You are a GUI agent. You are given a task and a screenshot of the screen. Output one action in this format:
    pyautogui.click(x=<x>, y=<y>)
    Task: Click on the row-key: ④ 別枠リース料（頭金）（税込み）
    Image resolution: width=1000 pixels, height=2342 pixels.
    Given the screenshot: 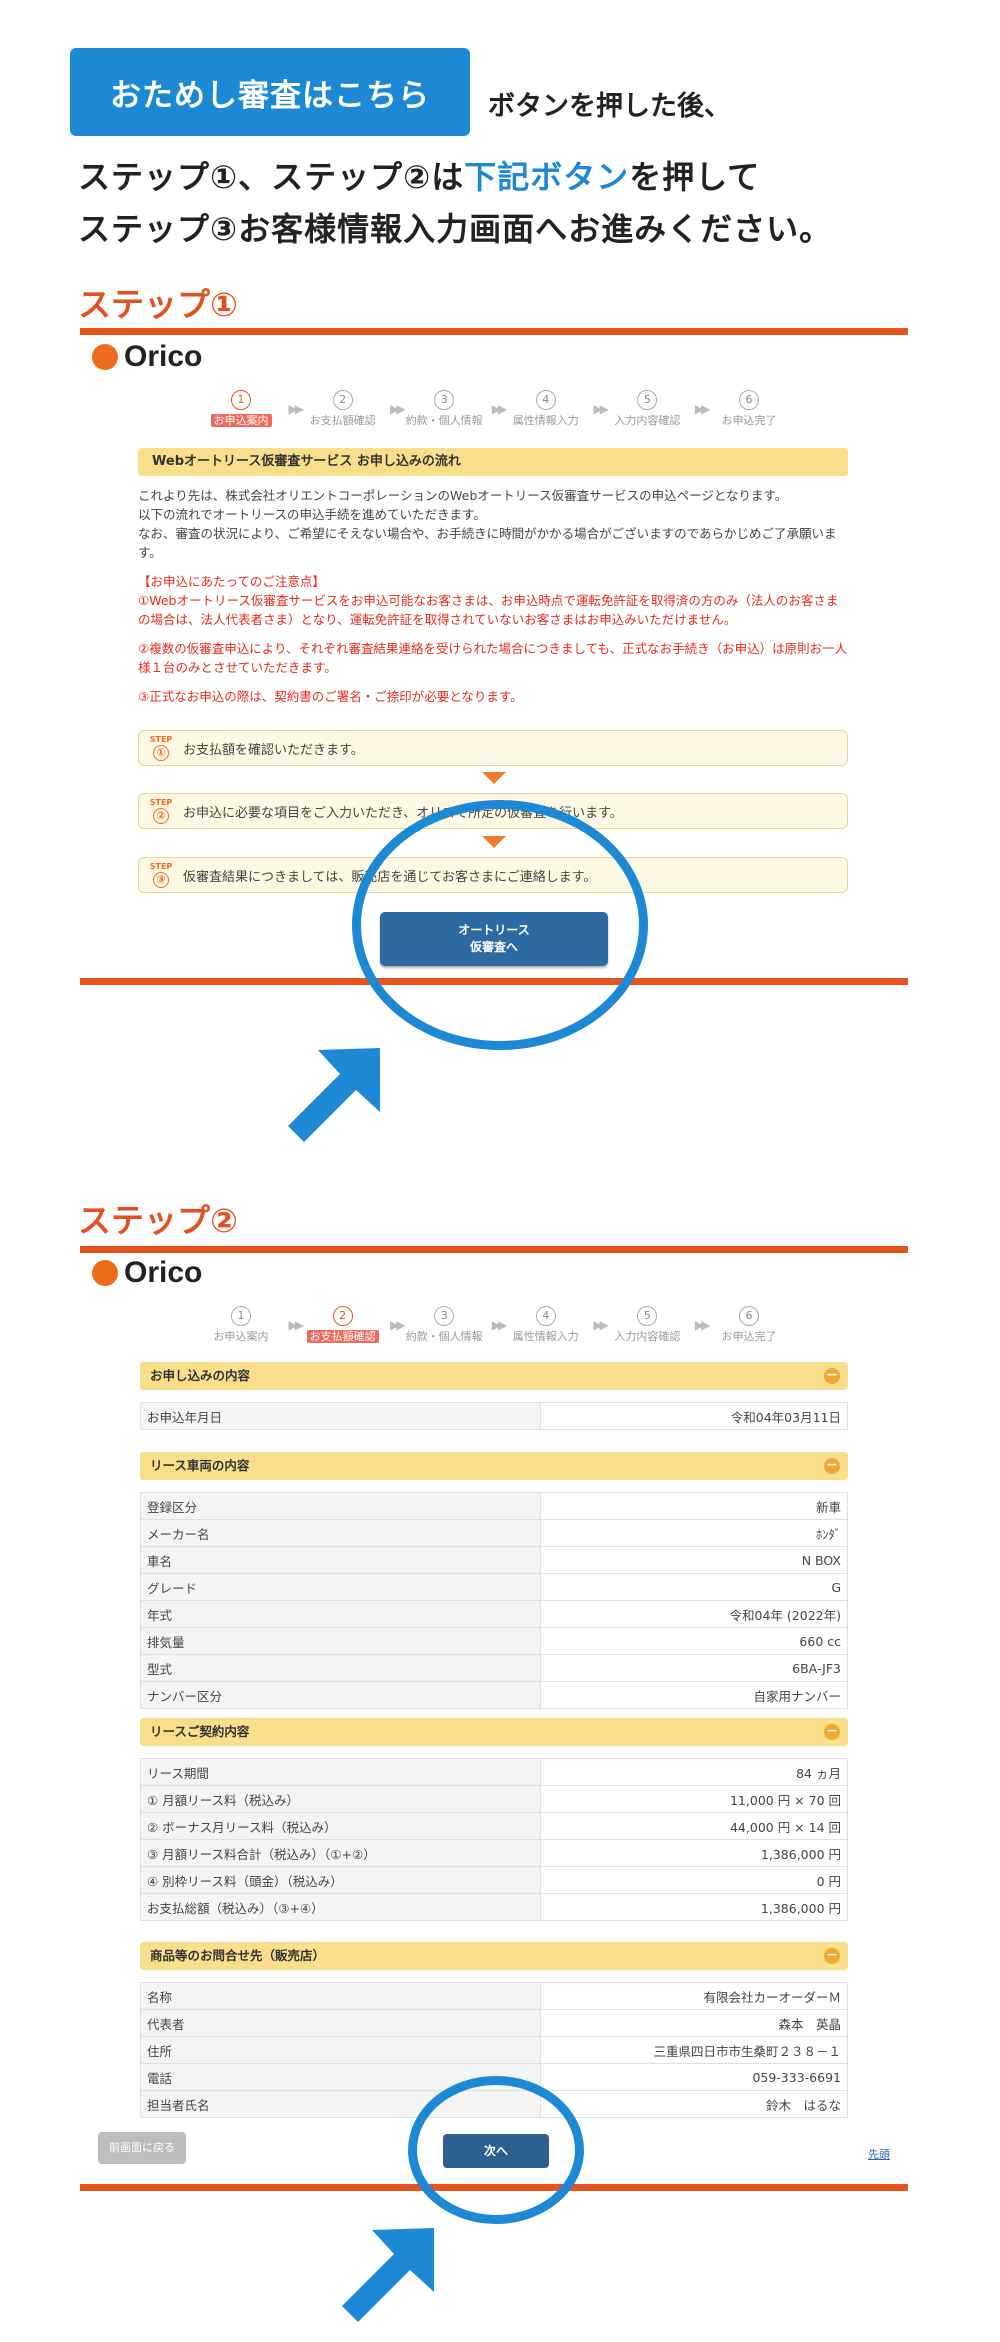 What is the action you would take?
    pyautogui.click(x=340, y=1880)
    